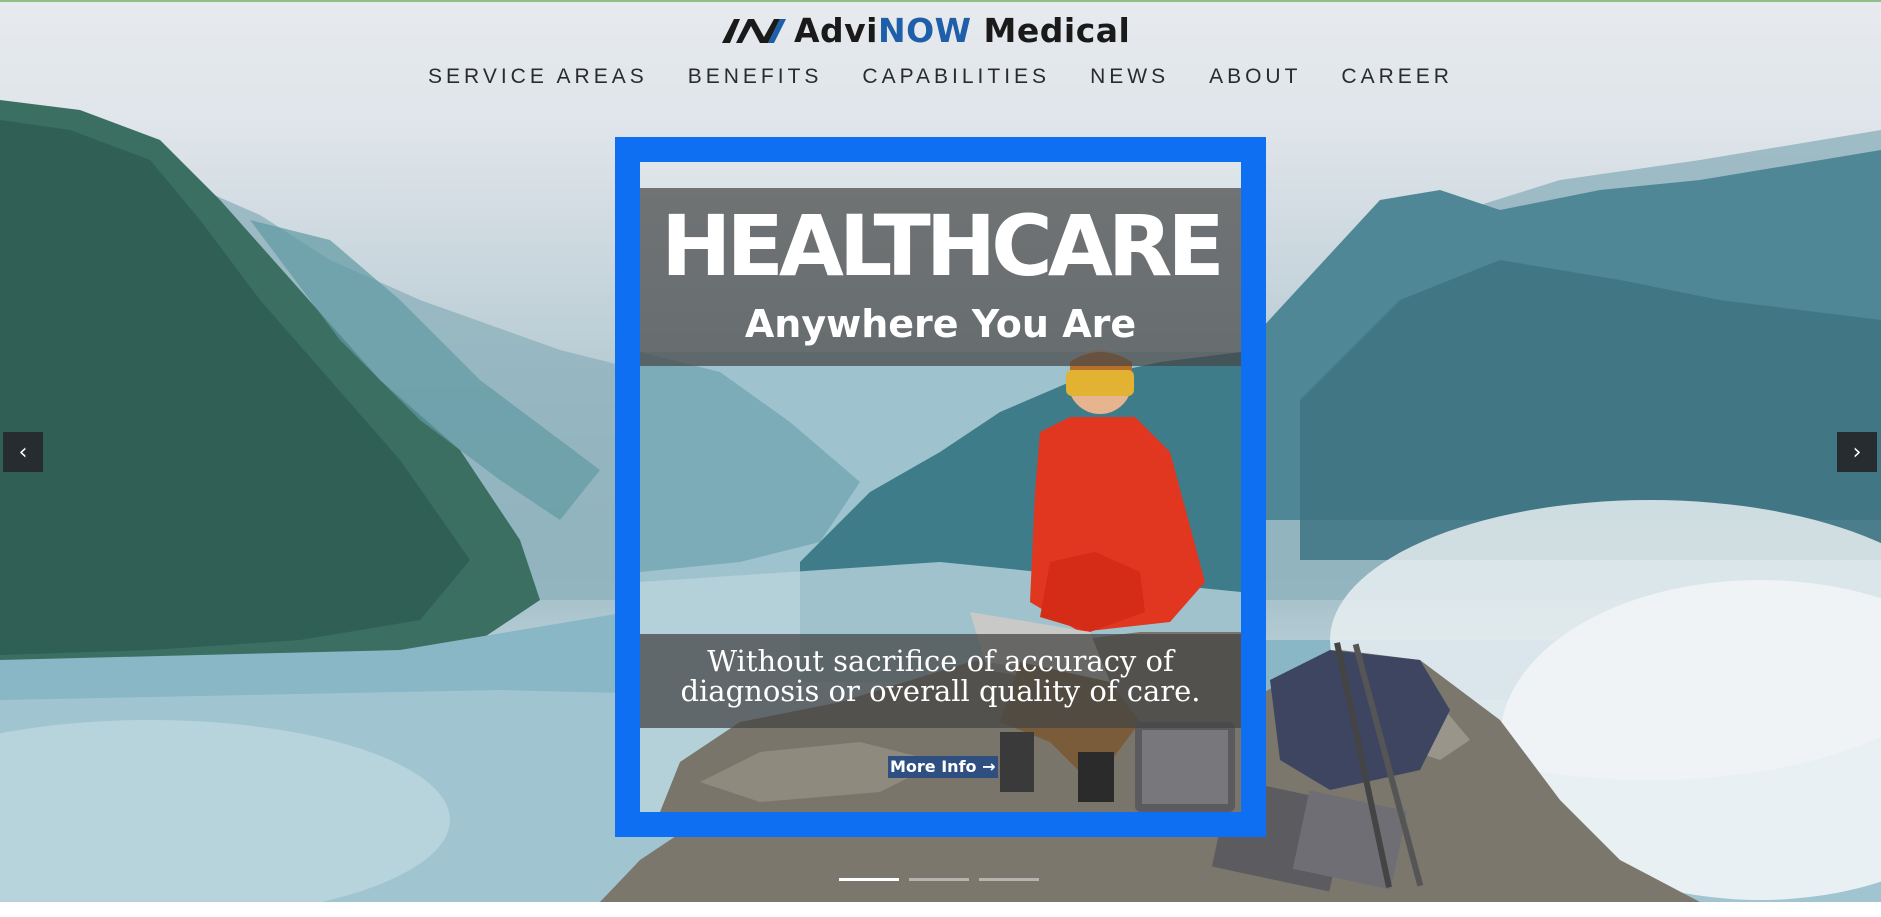  What do you see at coordinates (940, 324) in the screenshot?
I see `slide-subtitle: Anywhere You Are` at bounding box center [940, 324].